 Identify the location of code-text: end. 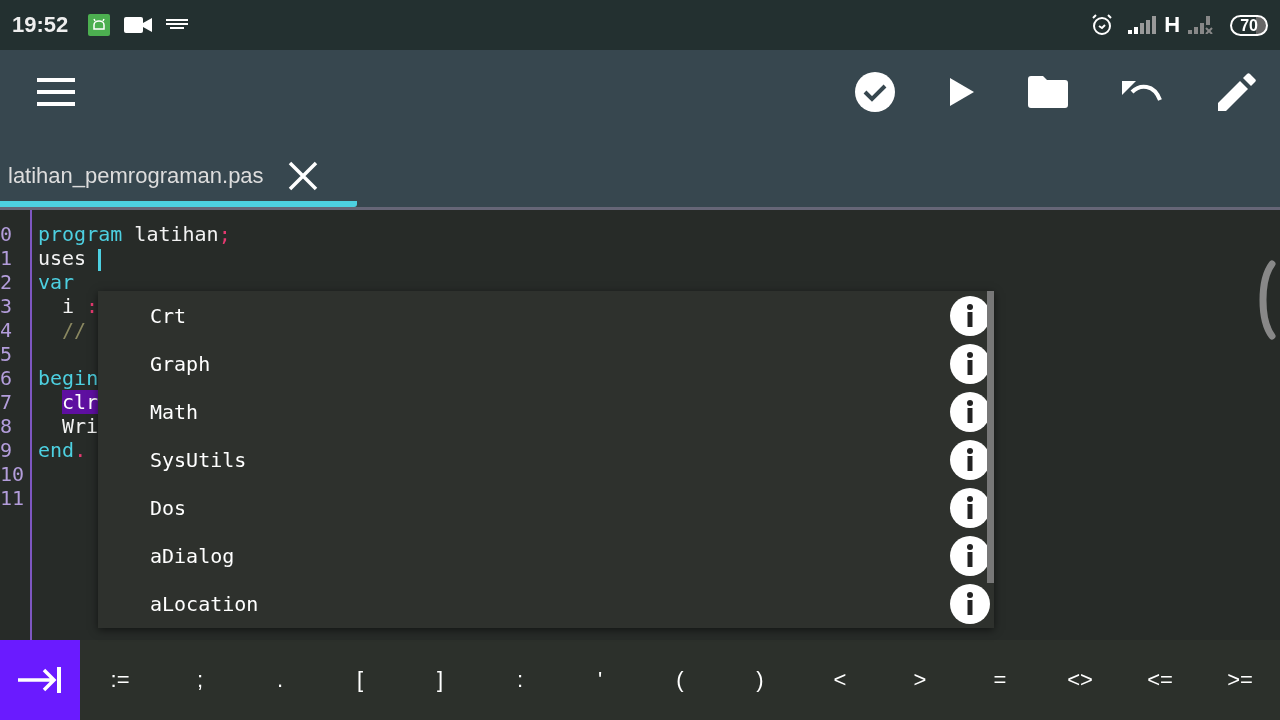
(56, 450).